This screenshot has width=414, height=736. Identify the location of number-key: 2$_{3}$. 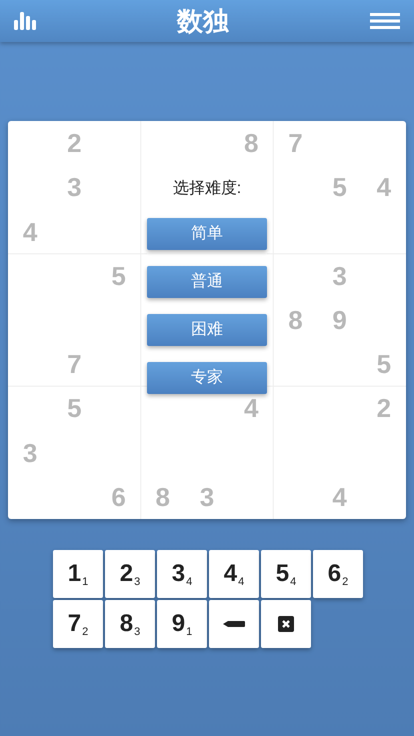
(130, 574).